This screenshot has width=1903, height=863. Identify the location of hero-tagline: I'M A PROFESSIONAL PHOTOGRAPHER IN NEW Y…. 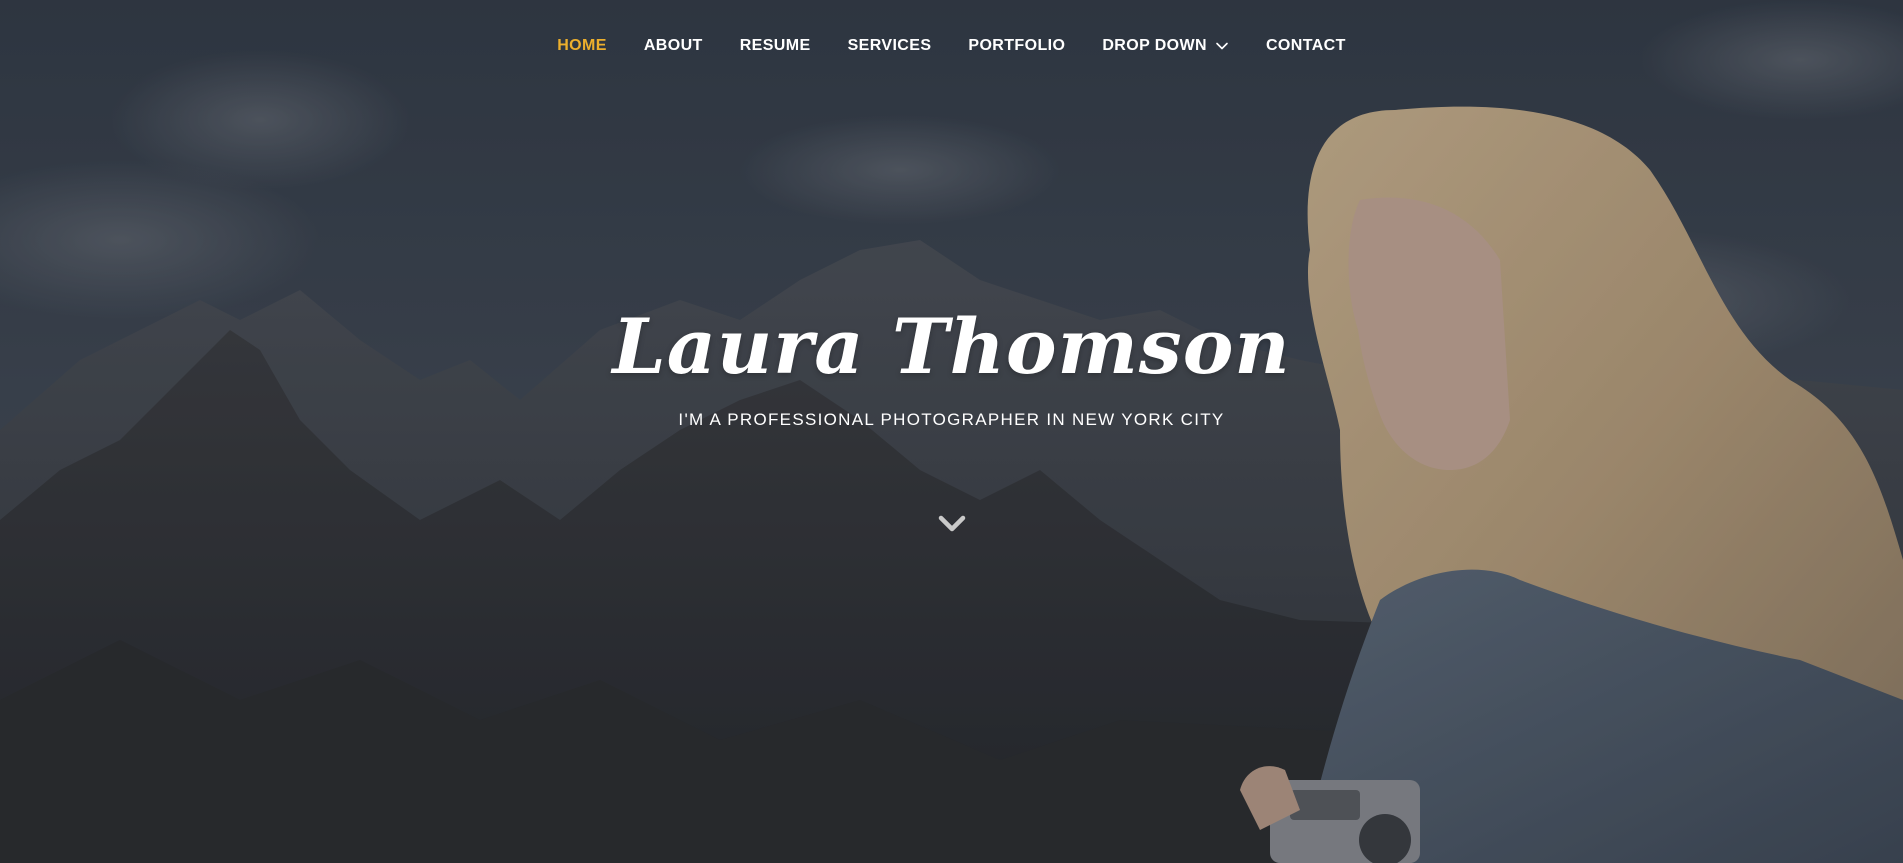
(951, 419).